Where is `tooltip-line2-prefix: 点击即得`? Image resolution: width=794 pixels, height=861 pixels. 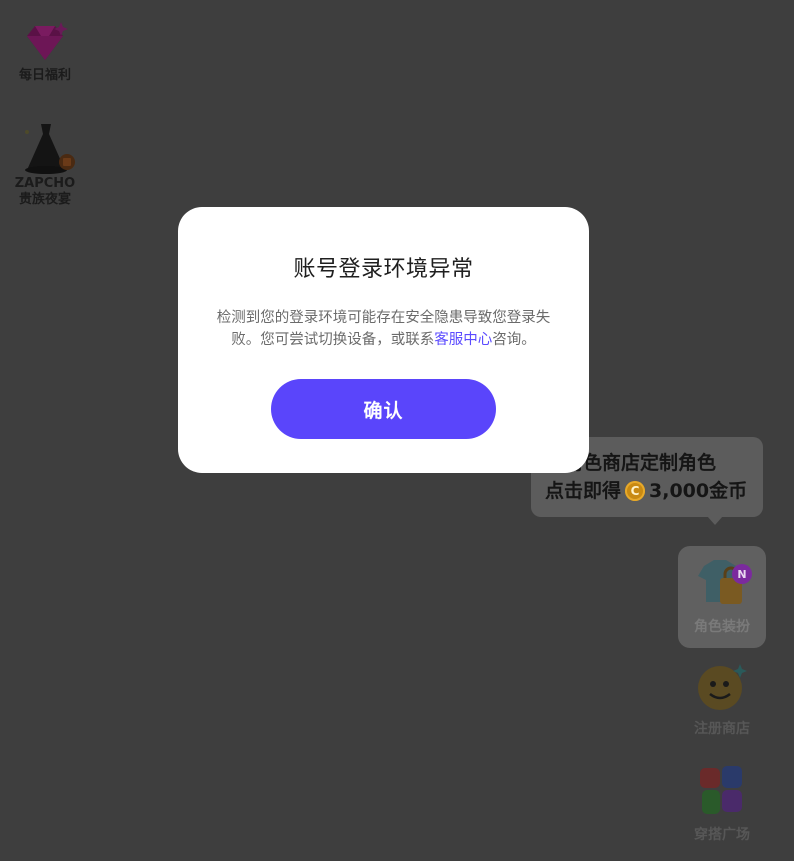 tooltip-line2-prefix: 点击即得 is located at coordinates (583, 491).